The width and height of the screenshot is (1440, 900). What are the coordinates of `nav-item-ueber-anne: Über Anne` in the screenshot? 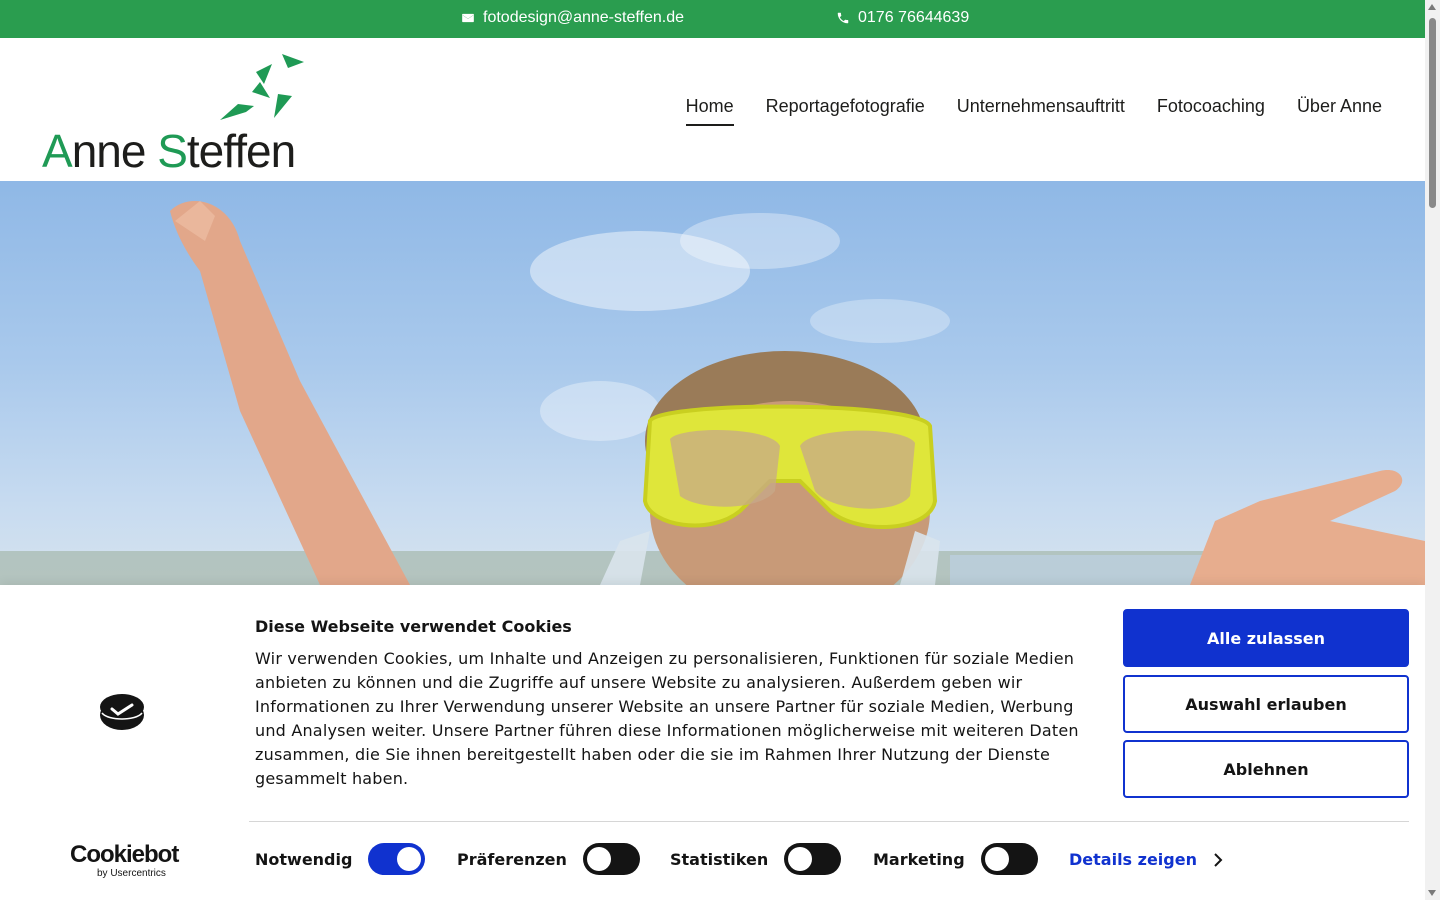 It's located at (1339, 109).